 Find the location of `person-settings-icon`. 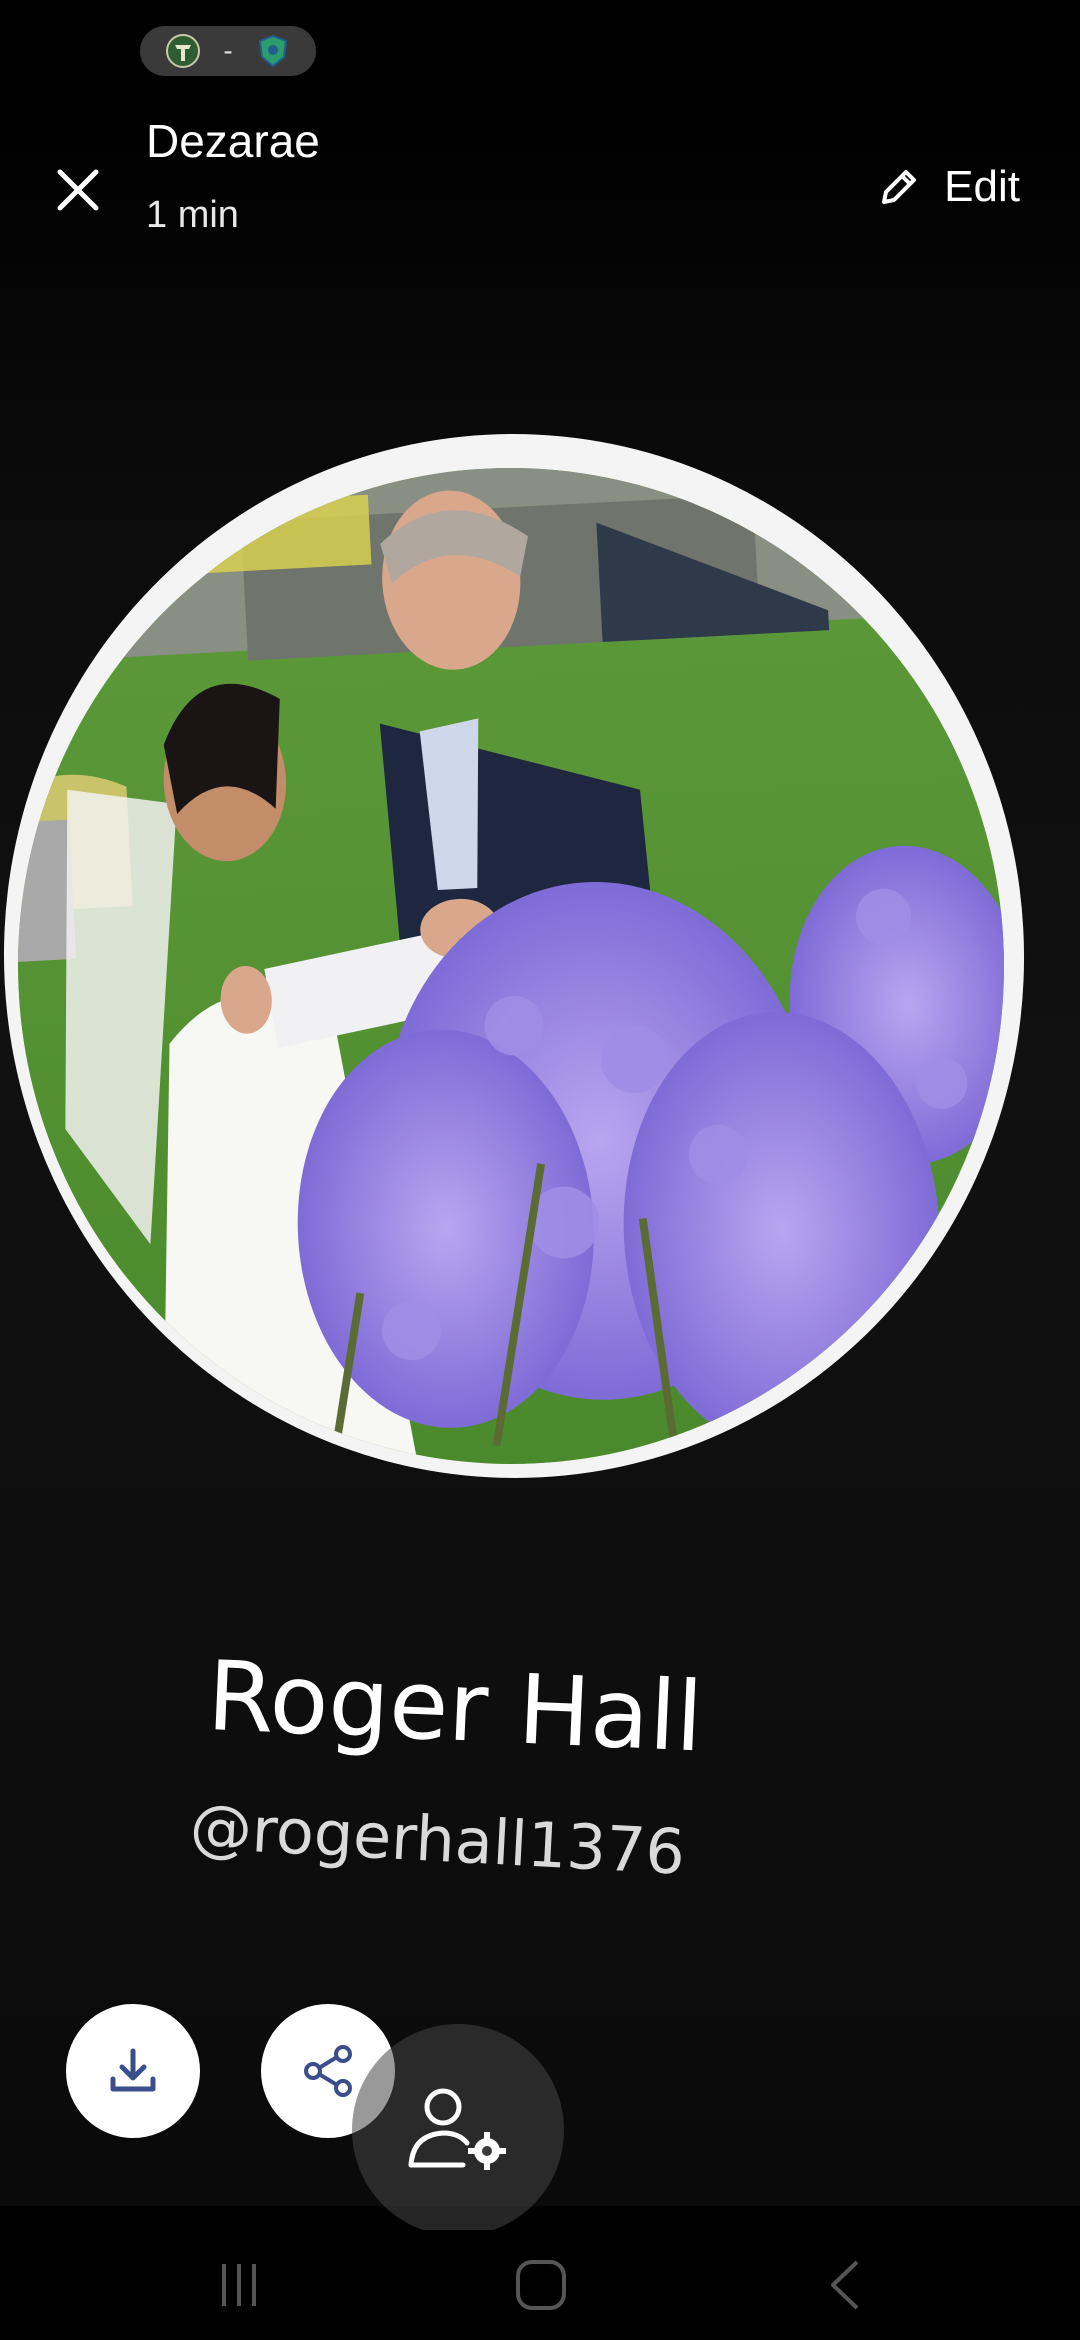

person-settings-icon is located at coordinates (457, 2129).